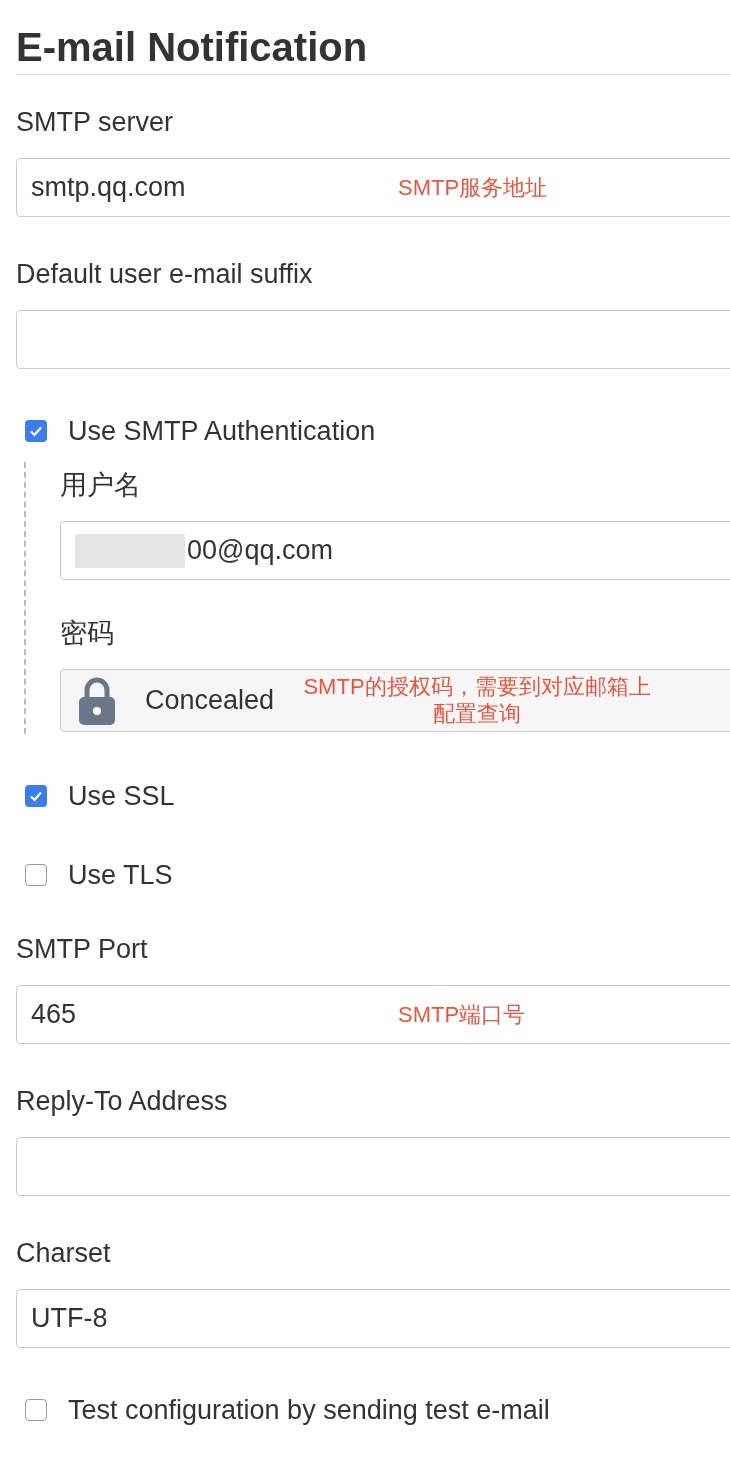  What do you see at coordinates (192, 47) in the screenshot?
I see `section-title: E-mail Notification` at bounding box center [192, 47].